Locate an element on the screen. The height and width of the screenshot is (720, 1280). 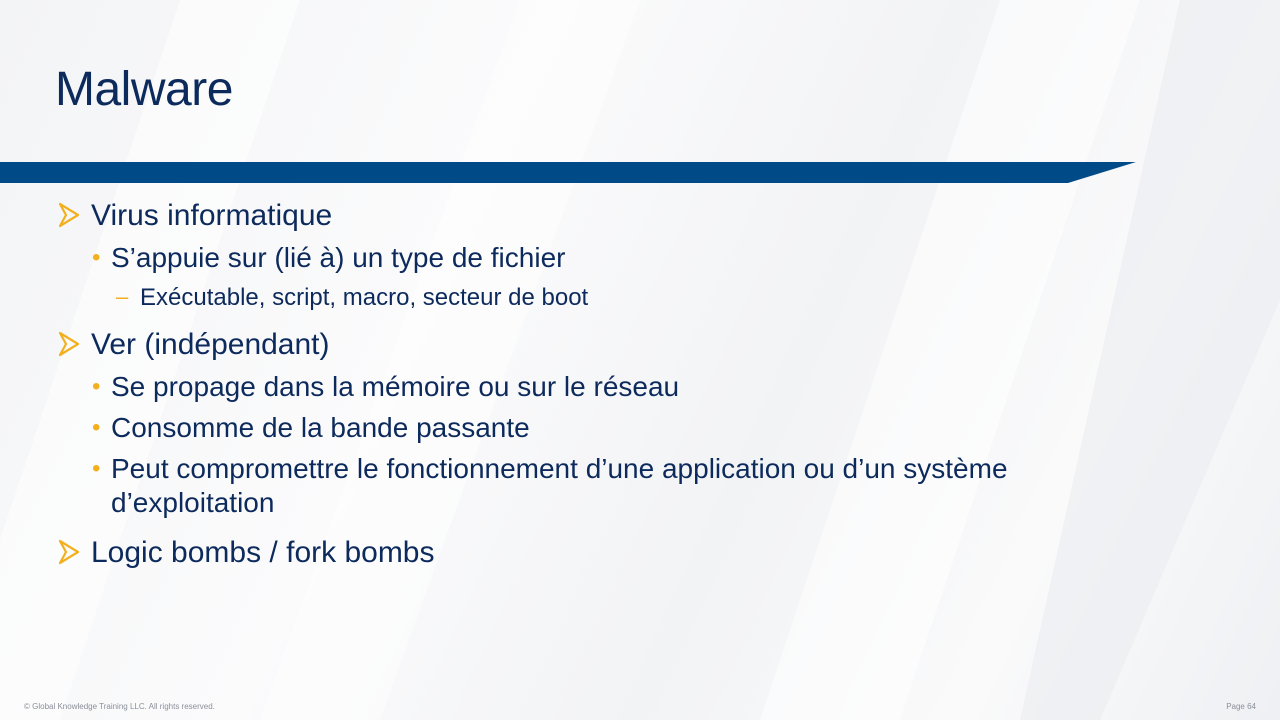
bullet-virus: Virus informatique is located at coordinates (608, 216).